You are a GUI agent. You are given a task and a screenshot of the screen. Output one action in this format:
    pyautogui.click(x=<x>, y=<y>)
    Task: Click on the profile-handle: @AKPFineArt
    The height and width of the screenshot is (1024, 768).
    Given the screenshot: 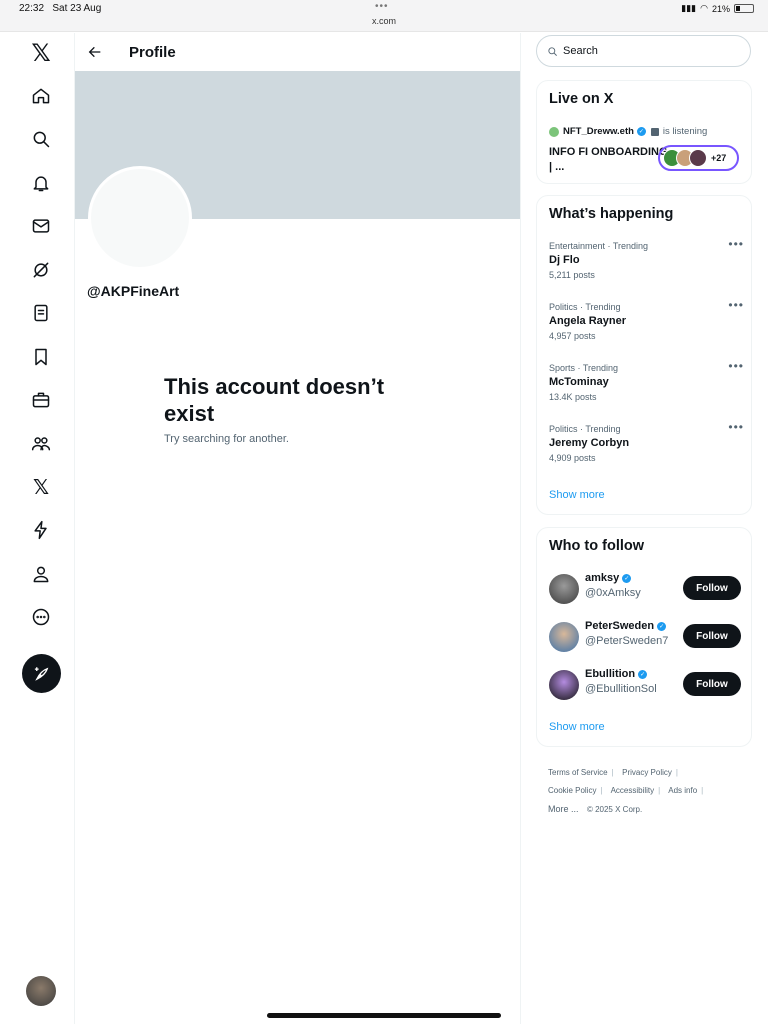 What is the action you would take?
    pyautogui.click(x=133, y=291)
    